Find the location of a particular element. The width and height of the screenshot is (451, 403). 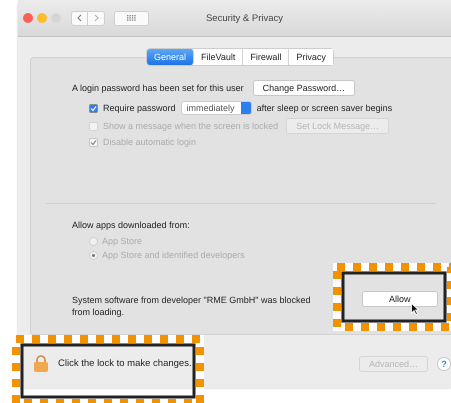

option-label: Require password is located at coordinates (139, 108).